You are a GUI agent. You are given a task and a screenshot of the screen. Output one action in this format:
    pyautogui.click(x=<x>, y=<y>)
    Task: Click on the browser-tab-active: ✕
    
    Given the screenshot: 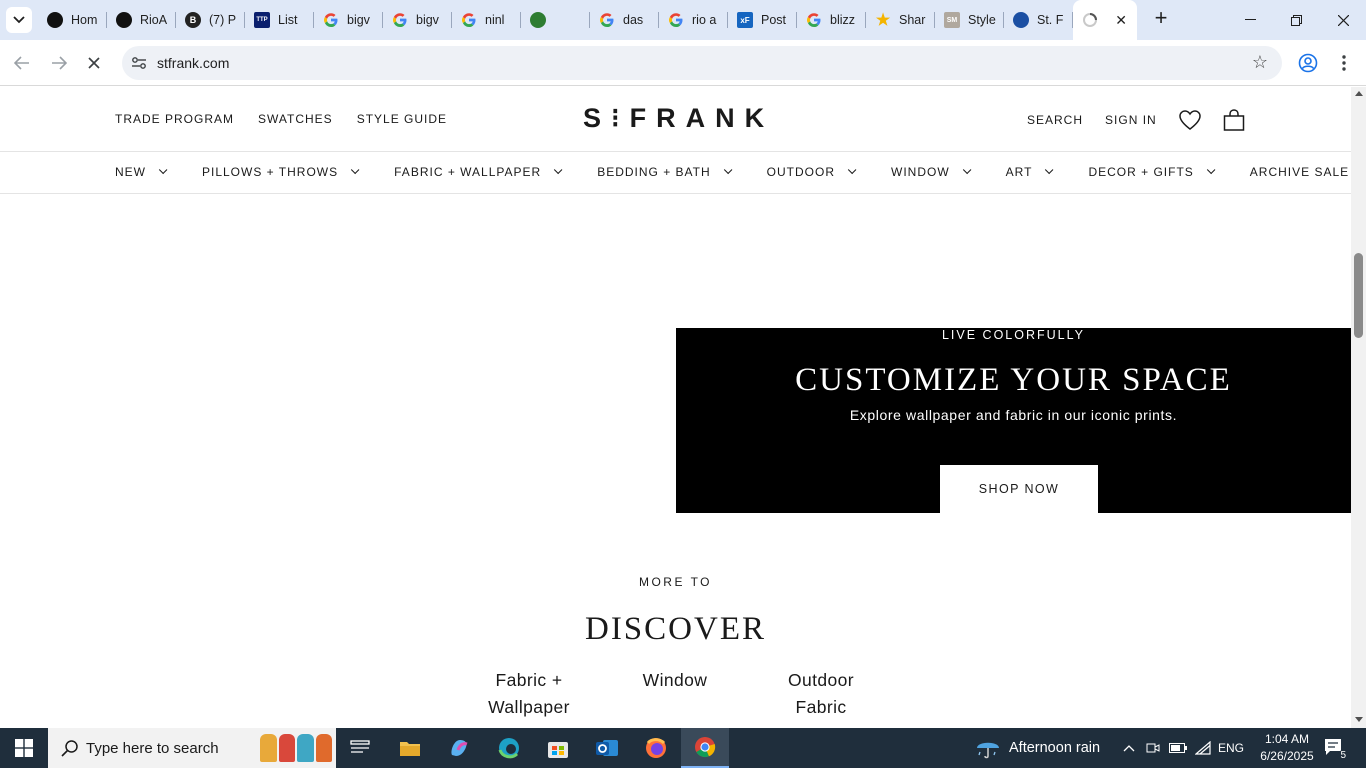 What is the action you would take?
    pyautogui.click(x=1105, y=20)
    